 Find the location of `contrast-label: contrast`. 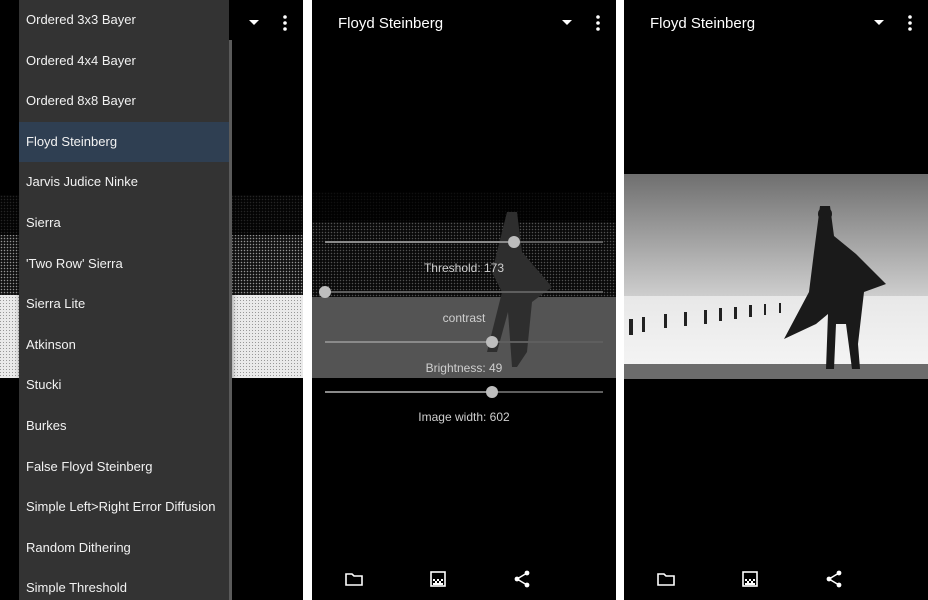

contrast-label: contrast is located at coordinates (464, 318).